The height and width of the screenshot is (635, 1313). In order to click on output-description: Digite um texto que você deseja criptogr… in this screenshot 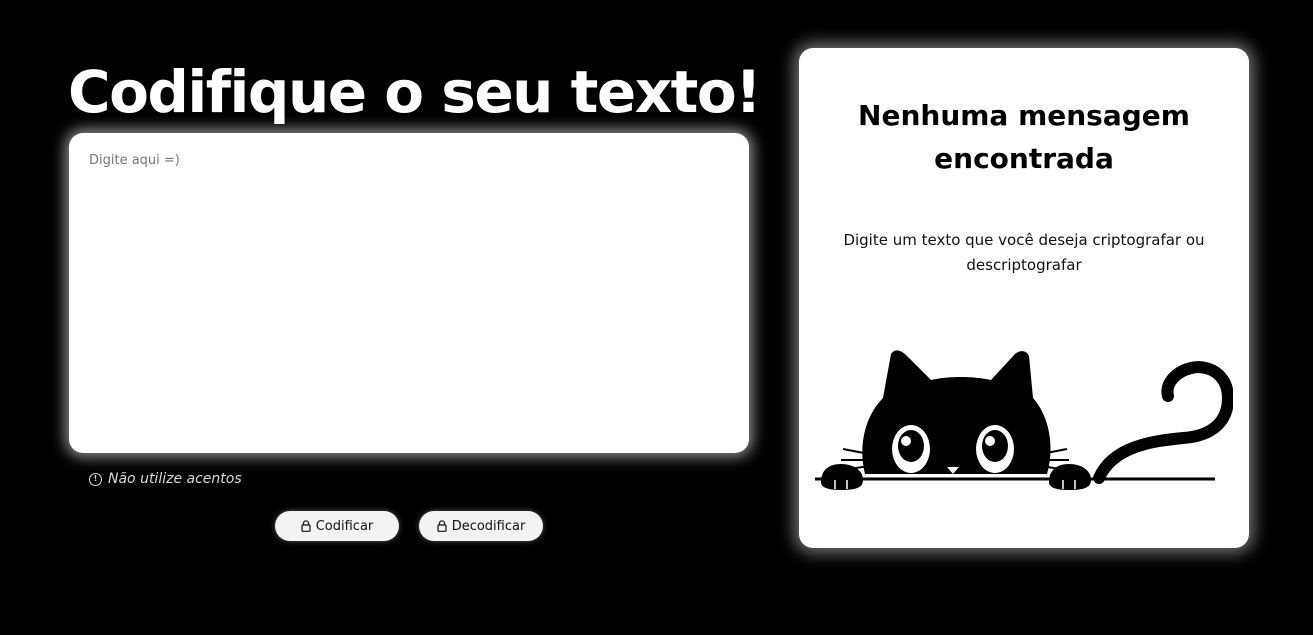, I will do `click(1024, 252)`.